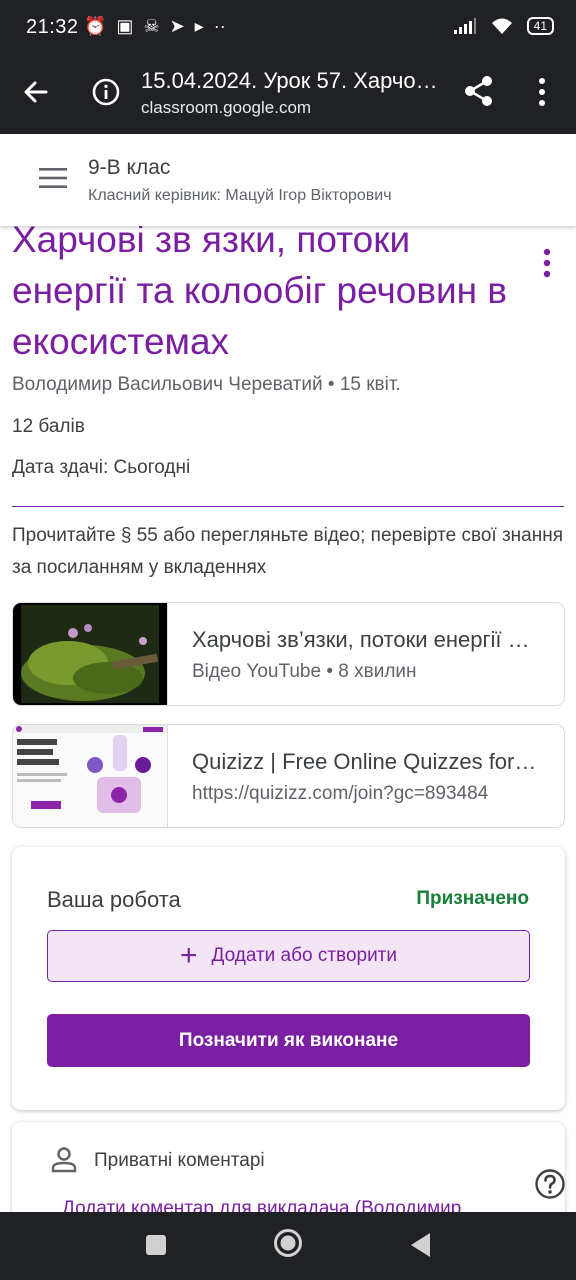 Image resolution: width=576 pixels, height=1280 pixels. Describe the element at coordinates (364, 761) in the screenshot. I see `attachment-title: Quizizz | Free Online Quizzes for Work` at that location.